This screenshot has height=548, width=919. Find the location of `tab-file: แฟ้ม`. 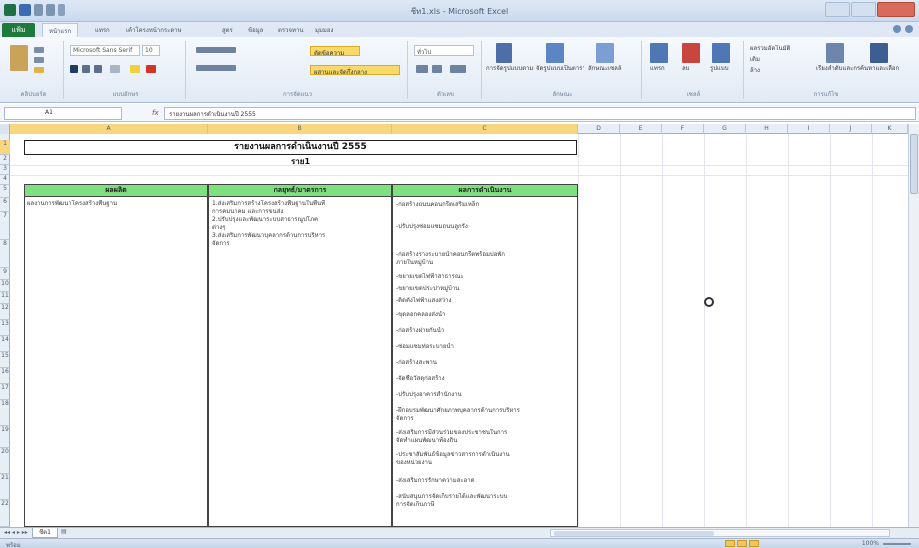

tab-file: แฟ้ม is located at coordinates (18, 30).